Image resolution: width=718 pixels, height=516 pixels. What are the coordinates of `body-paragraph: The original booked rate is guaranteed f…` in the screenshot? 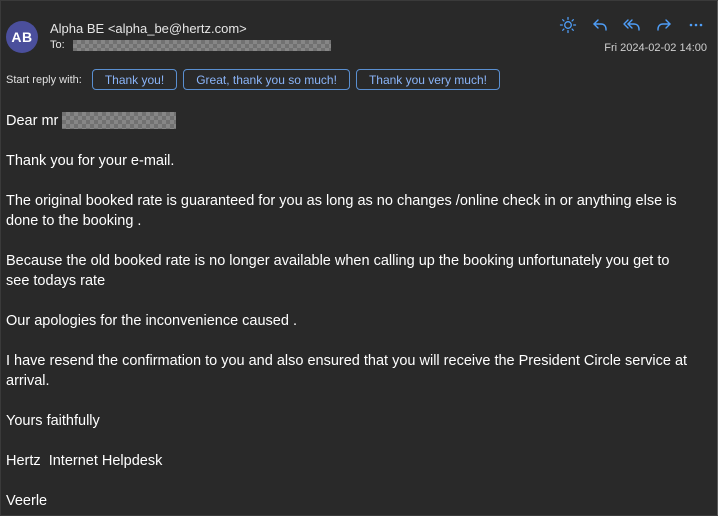 It's located at (341, 211).